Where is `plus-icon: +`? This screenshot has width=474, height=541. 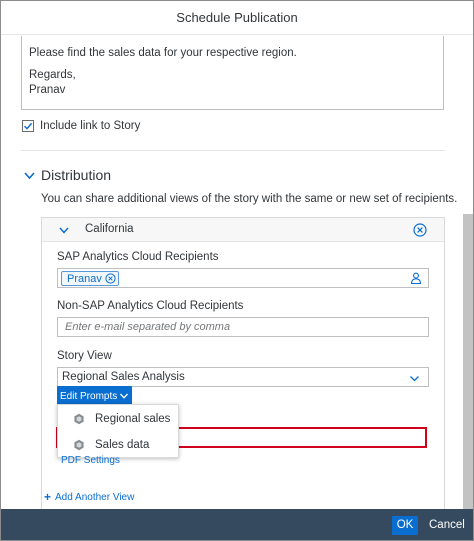
plus-icon: + is located at coordinates (48, 497).